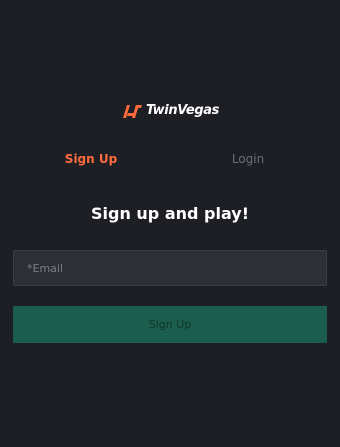 The height and width of the screenshot is (447, 340). I want to click on auth-tabs: Sign Up Login, so click(170, 159).